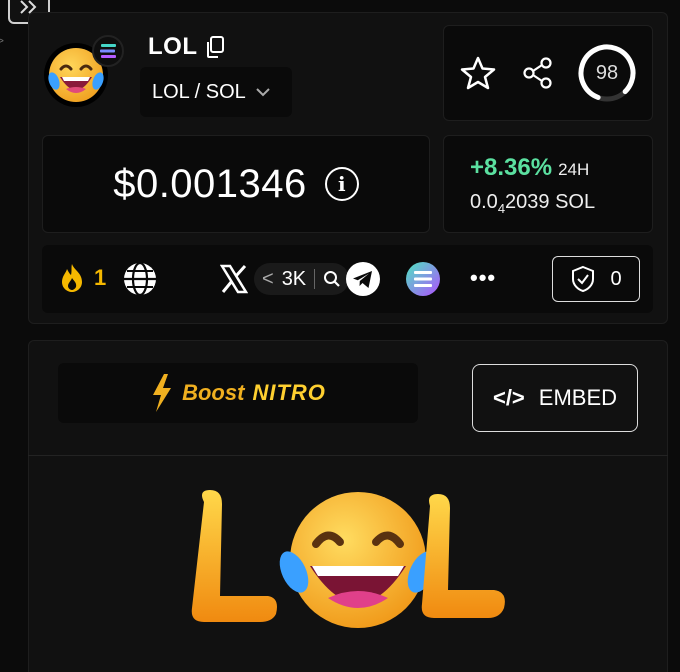 The image size is (680, 672). Describe the element at coordinates (596, 279) in the screenshot. I see `audit-button: 0` at that location.